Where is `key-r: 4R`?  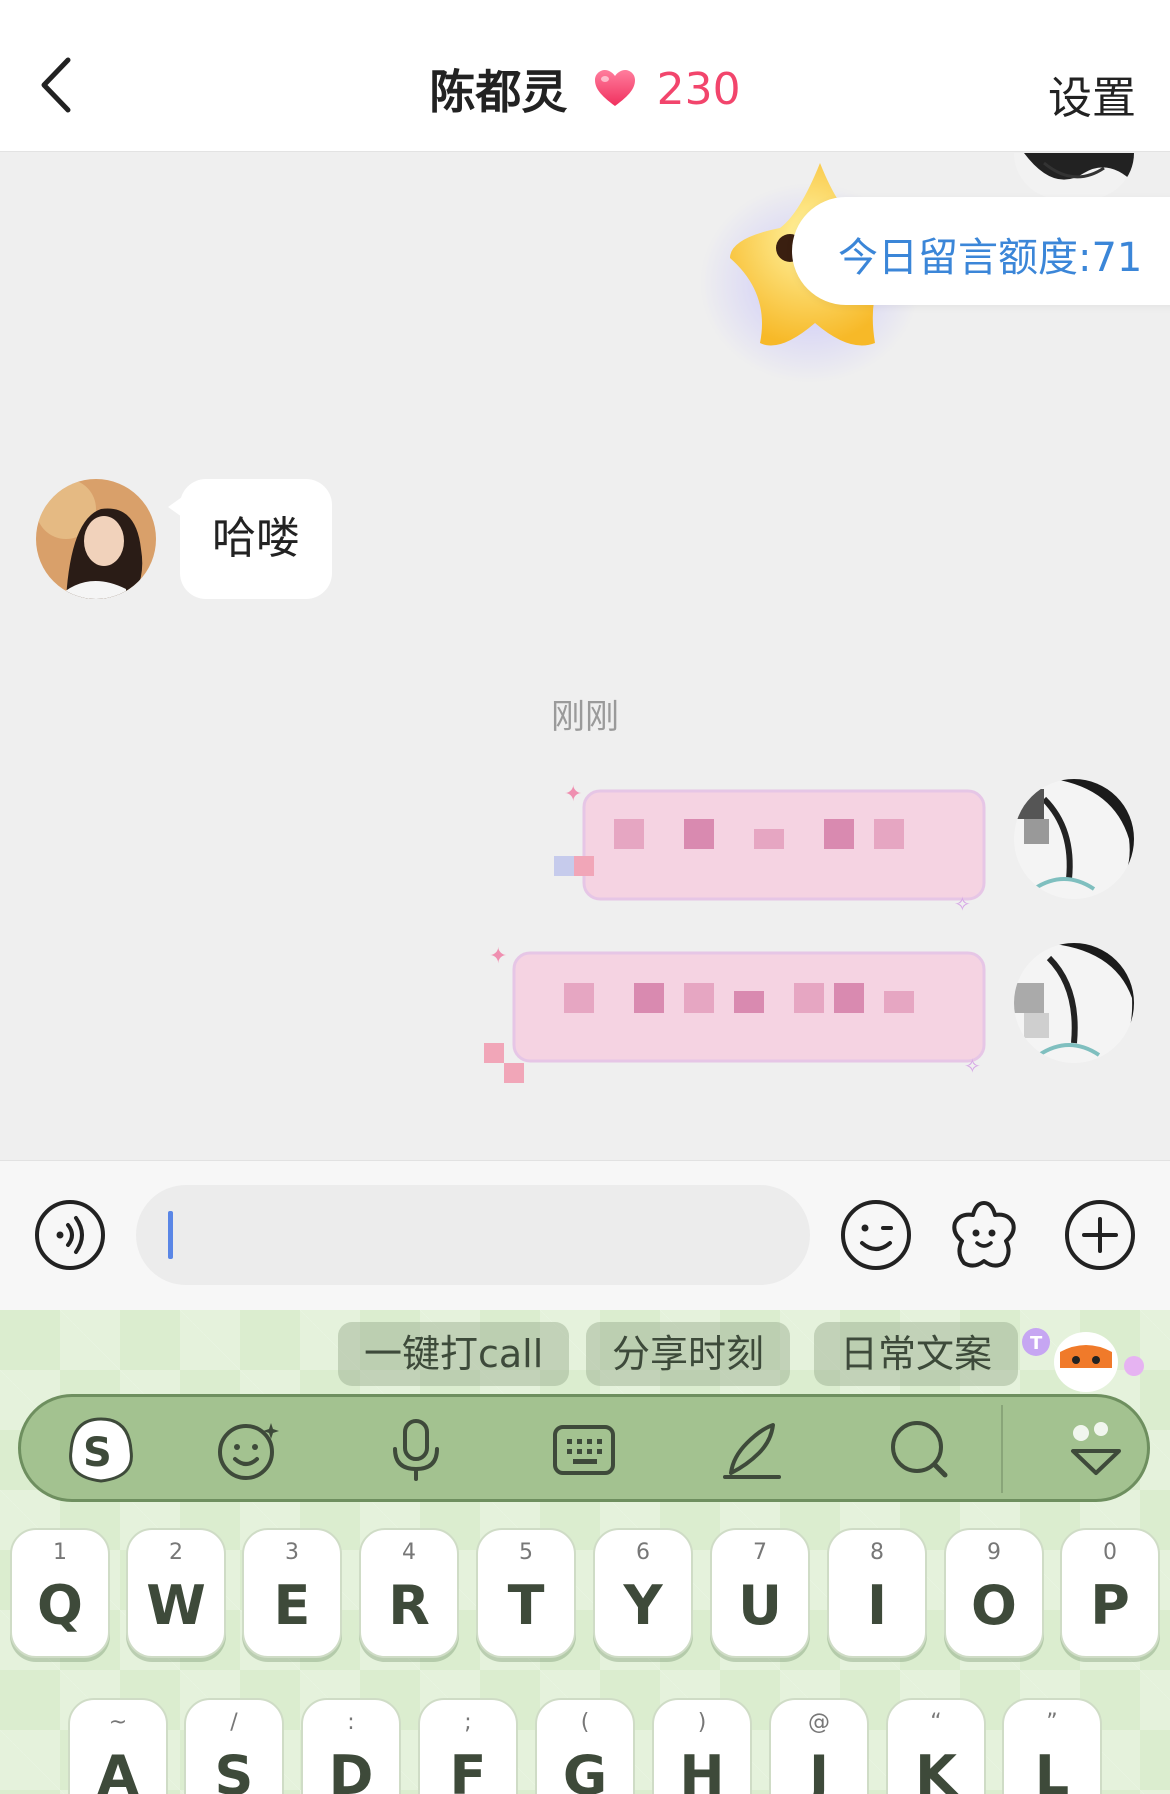
key-r: 4R is located at coordinates (409, 1593).